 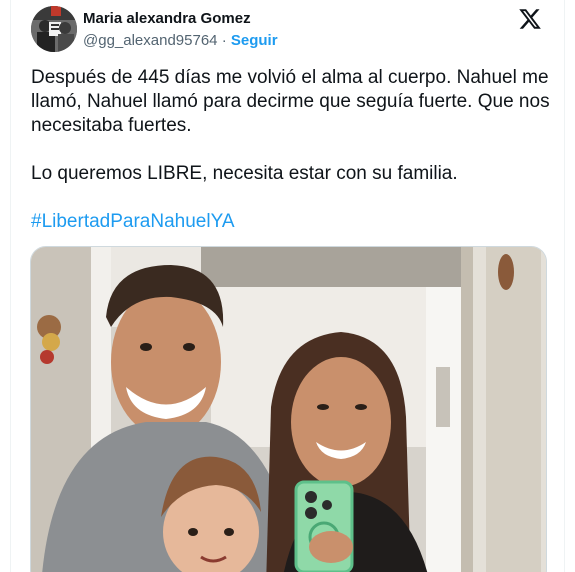 What do you see at coordinates (54, 29) in the screenshot?
I see `avatar` at bounding box center [54, 29].